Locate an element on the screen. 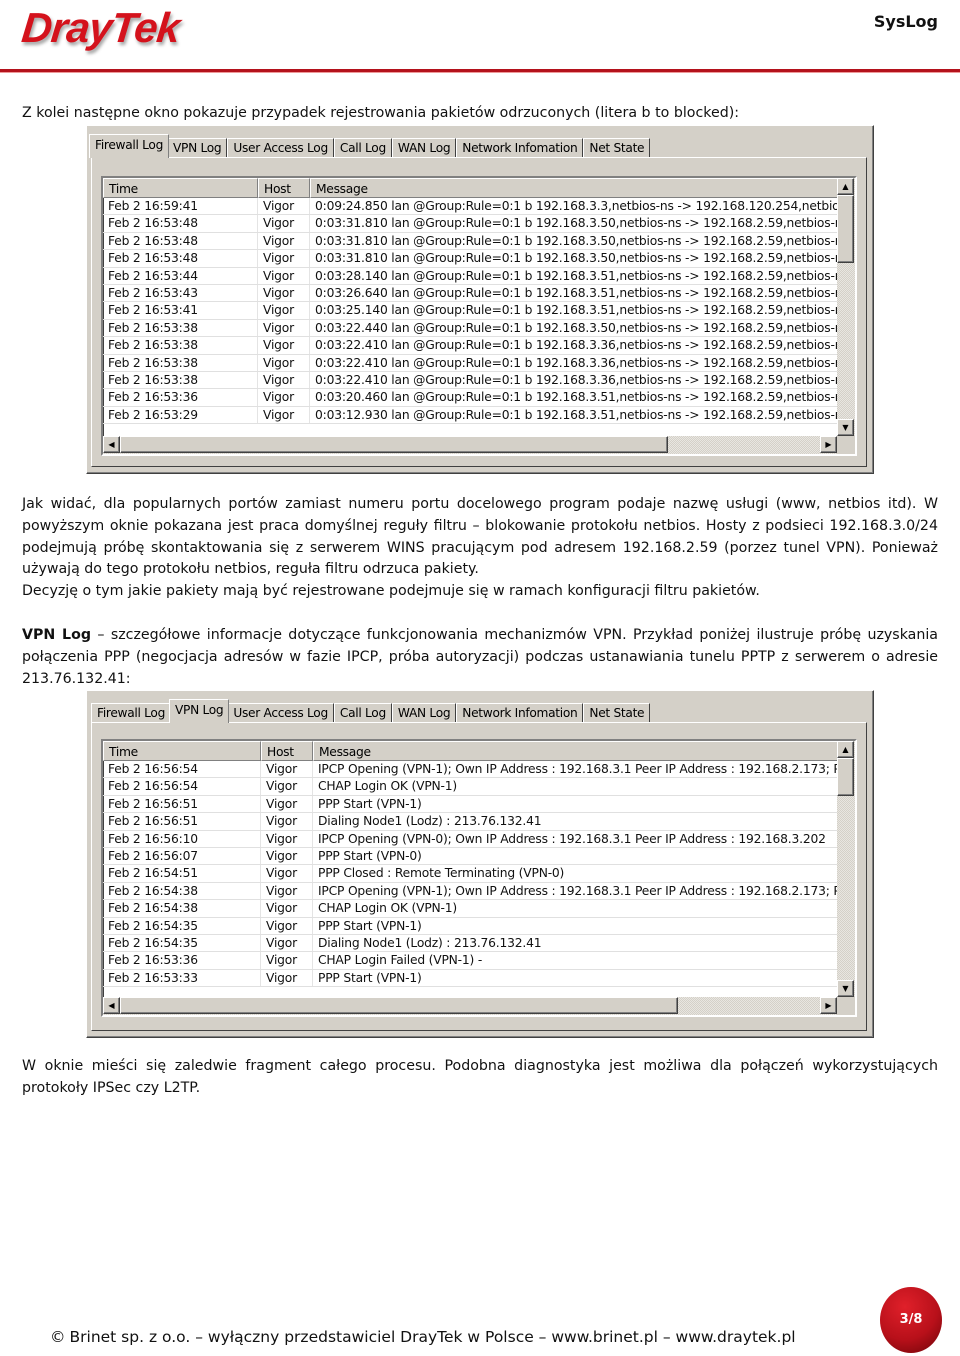 The height and width of the screenshot is (1356, 960). list-header: Time Host Message is located at coordinates (470, 188).